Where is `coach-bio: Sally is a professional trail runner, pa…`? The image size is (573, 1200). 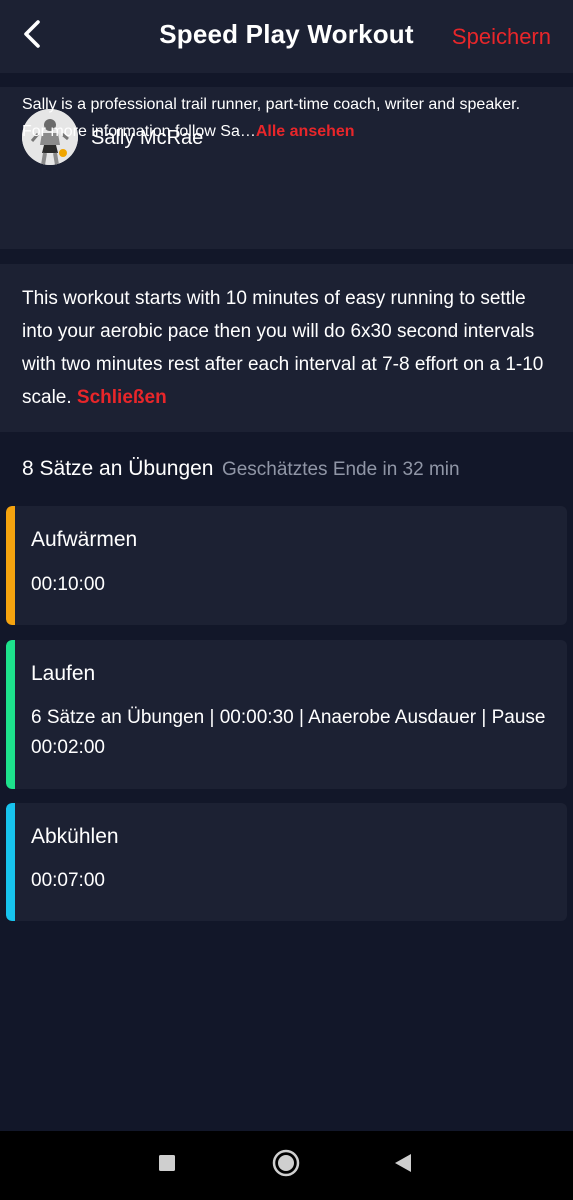 coach-bio: Sally is a professional trail runner, pa… is located at coordinates (282, 118).